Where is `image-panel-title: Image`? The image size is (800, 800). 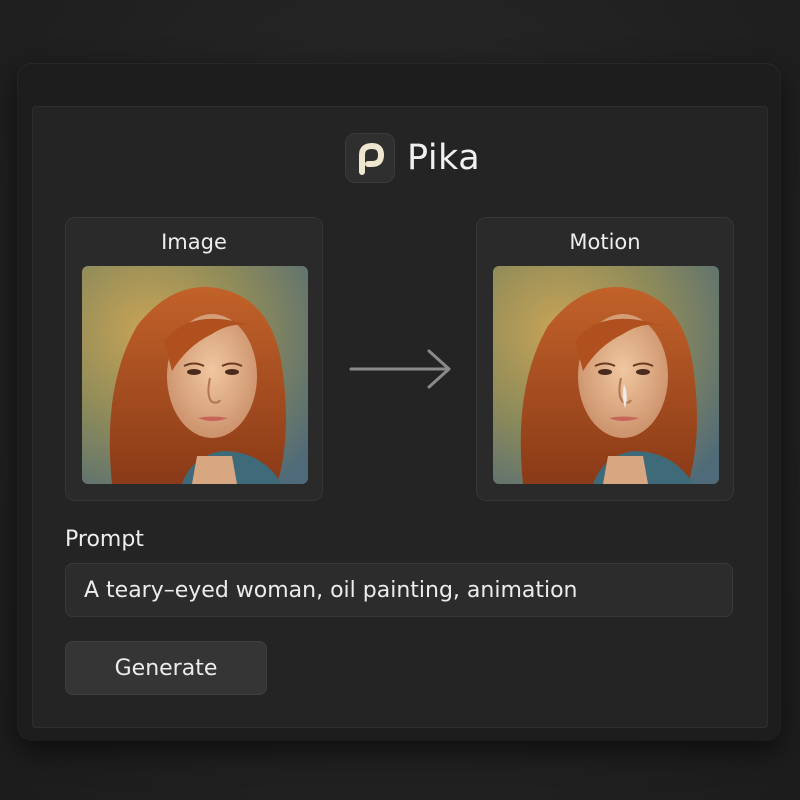 image-panel-title: Image is located at coordinates (194, 242).